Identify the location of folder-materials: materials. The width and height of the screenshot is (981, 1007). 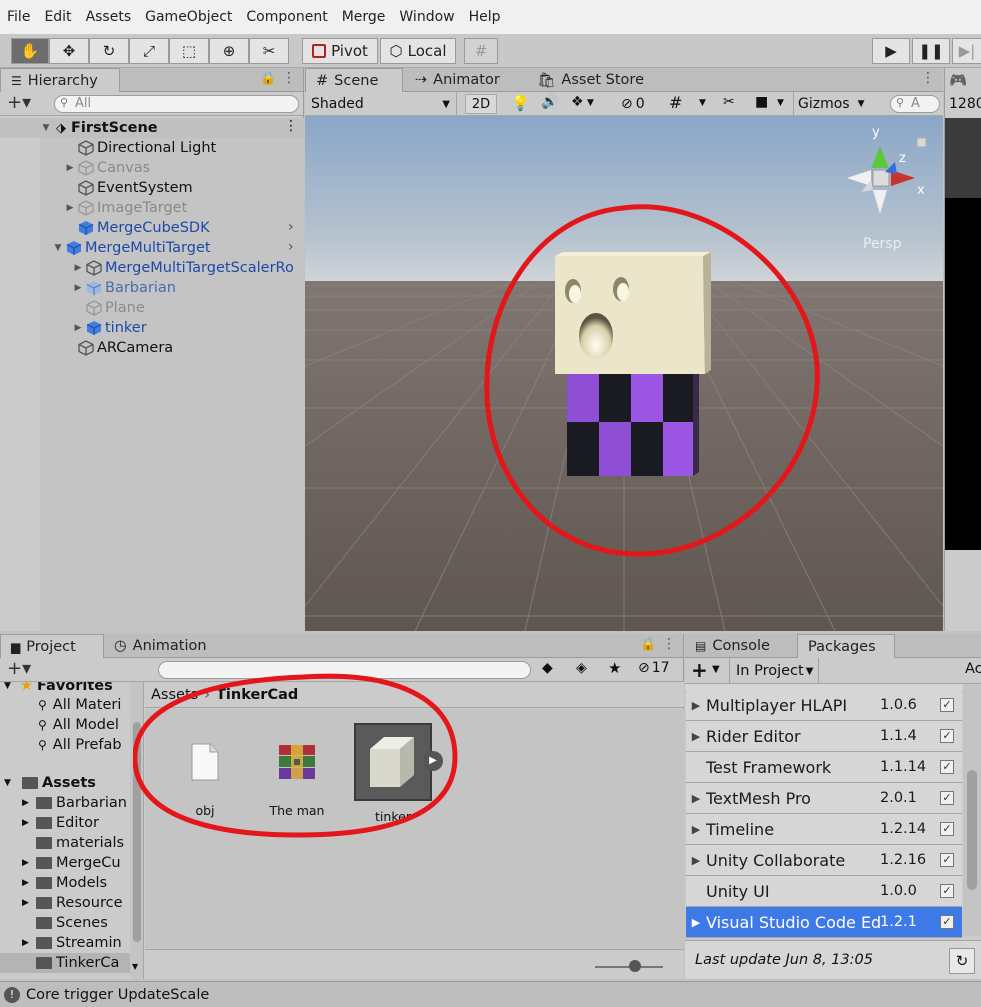
(73, 843).